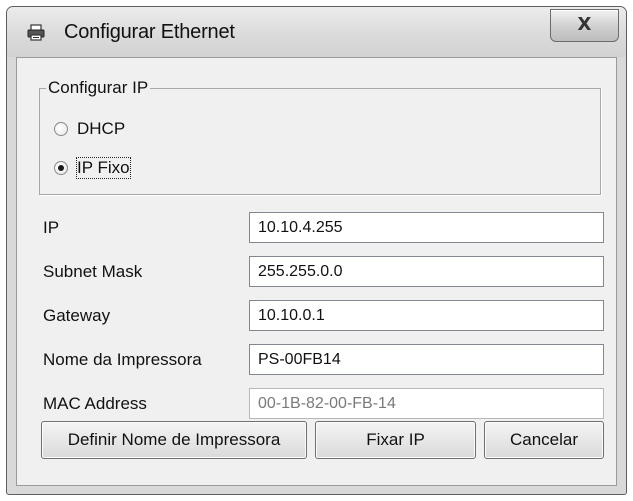  Describe the element at coordinates (95, 403) in the screenshot. I see `mac-address-label: MAC Address` at that location.